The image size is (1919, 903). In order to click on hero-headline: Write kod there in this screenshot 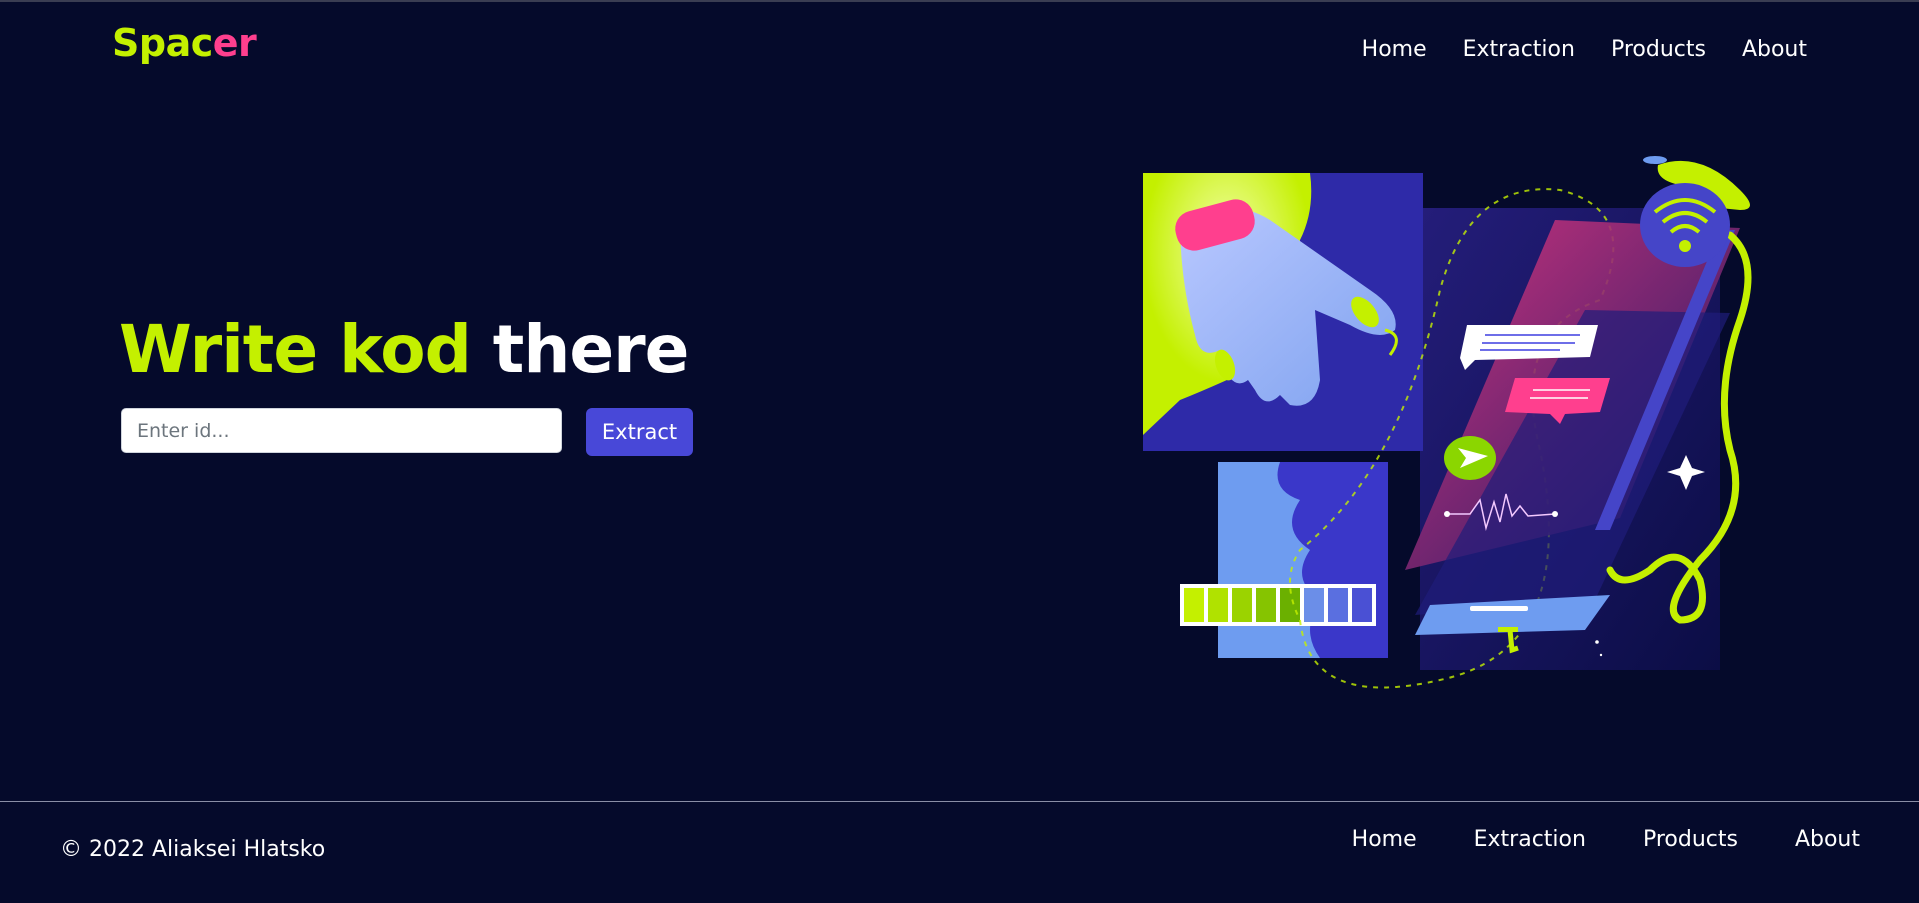, I will do `click(404, 350)`.